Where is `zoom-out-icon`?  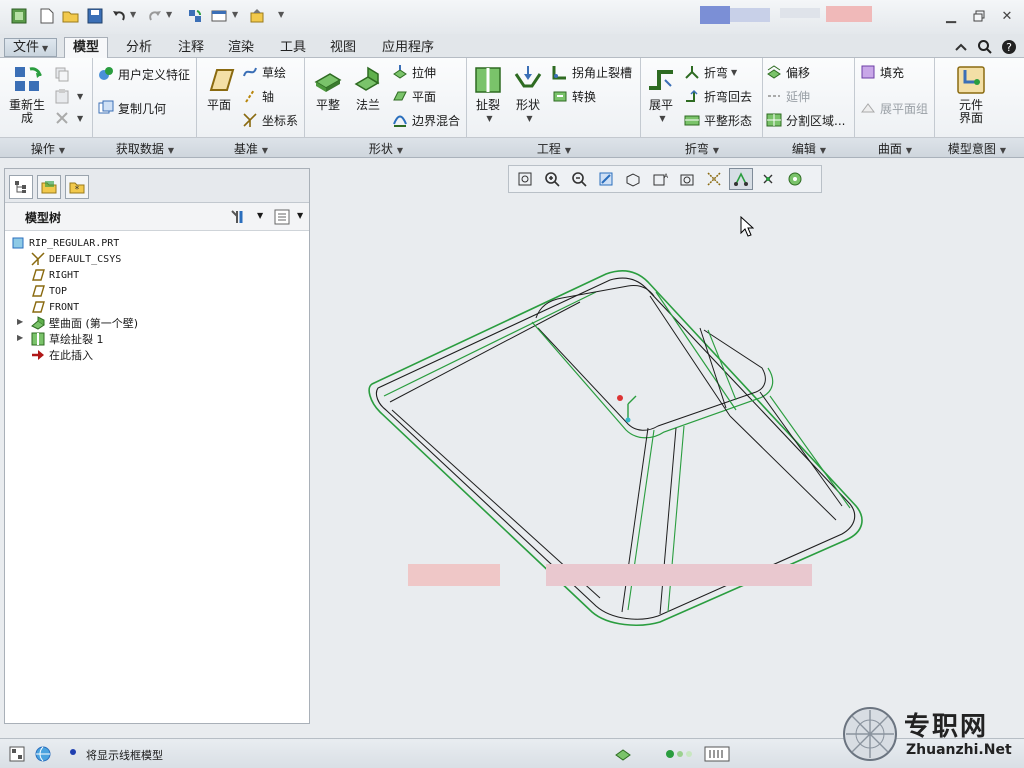
zoom-out-icon is located at coordinates (579, 179).